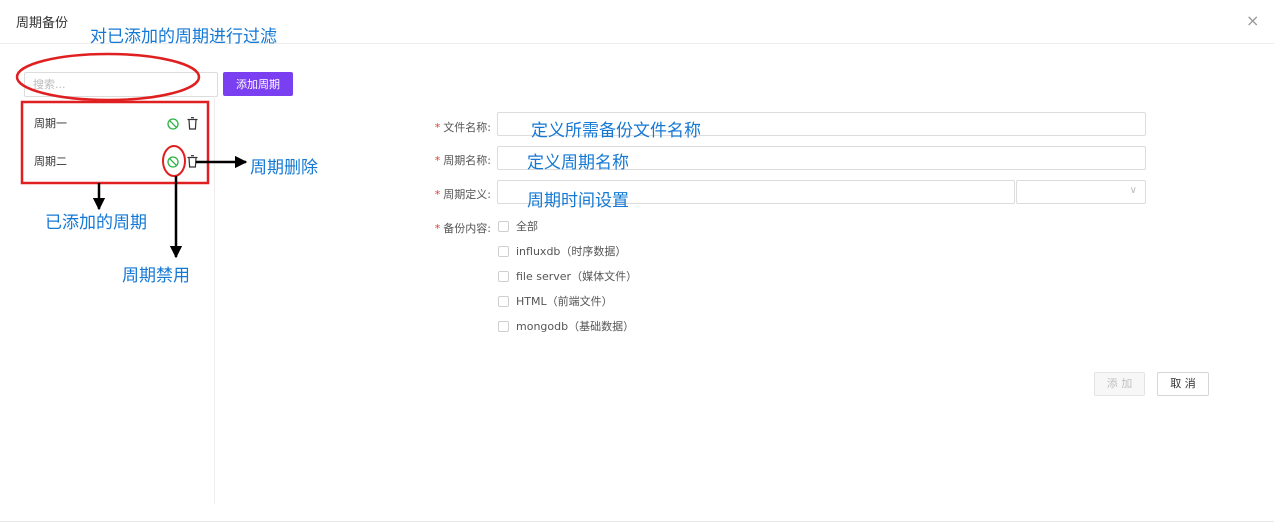 This screenshot has height=525, width=1274. What do you see at coordinates (637, 521) in the screenshot?
I see `footer-divider` at bounding box center [637, 521].